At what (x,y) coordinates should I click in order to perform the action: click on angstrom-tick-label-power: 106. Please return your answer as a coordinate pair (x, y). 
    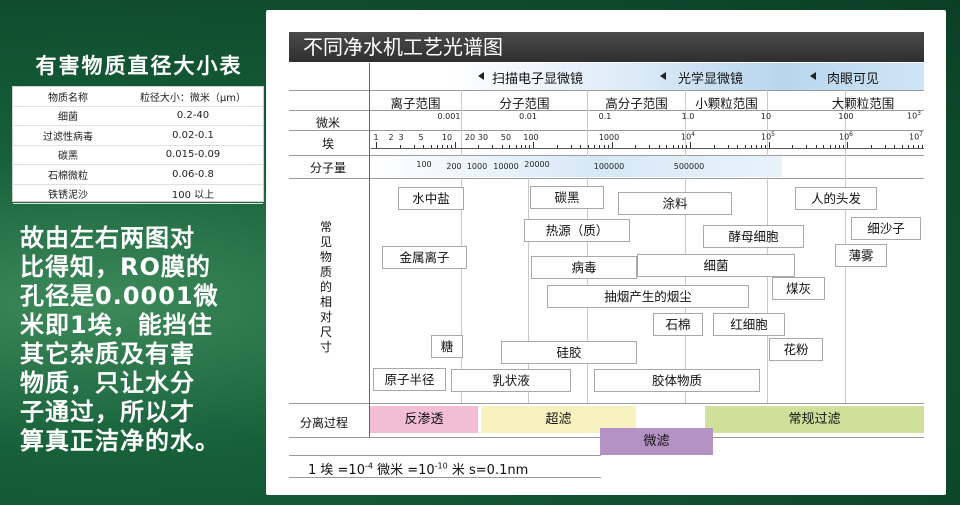
    Looking at the image, I should click on (846, 136).